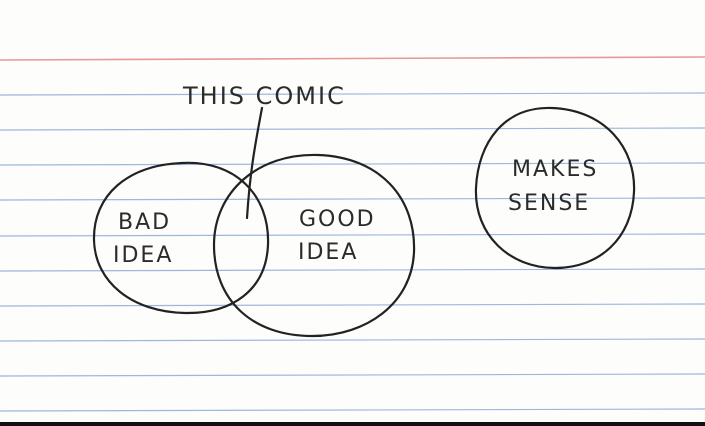 The height and width of the screenshot is (426, 705). What do you see at coordinates (144, 222) in the screenshot?
I see `bad-idea-label-line1: BAD` at bounding box center [144, 222].